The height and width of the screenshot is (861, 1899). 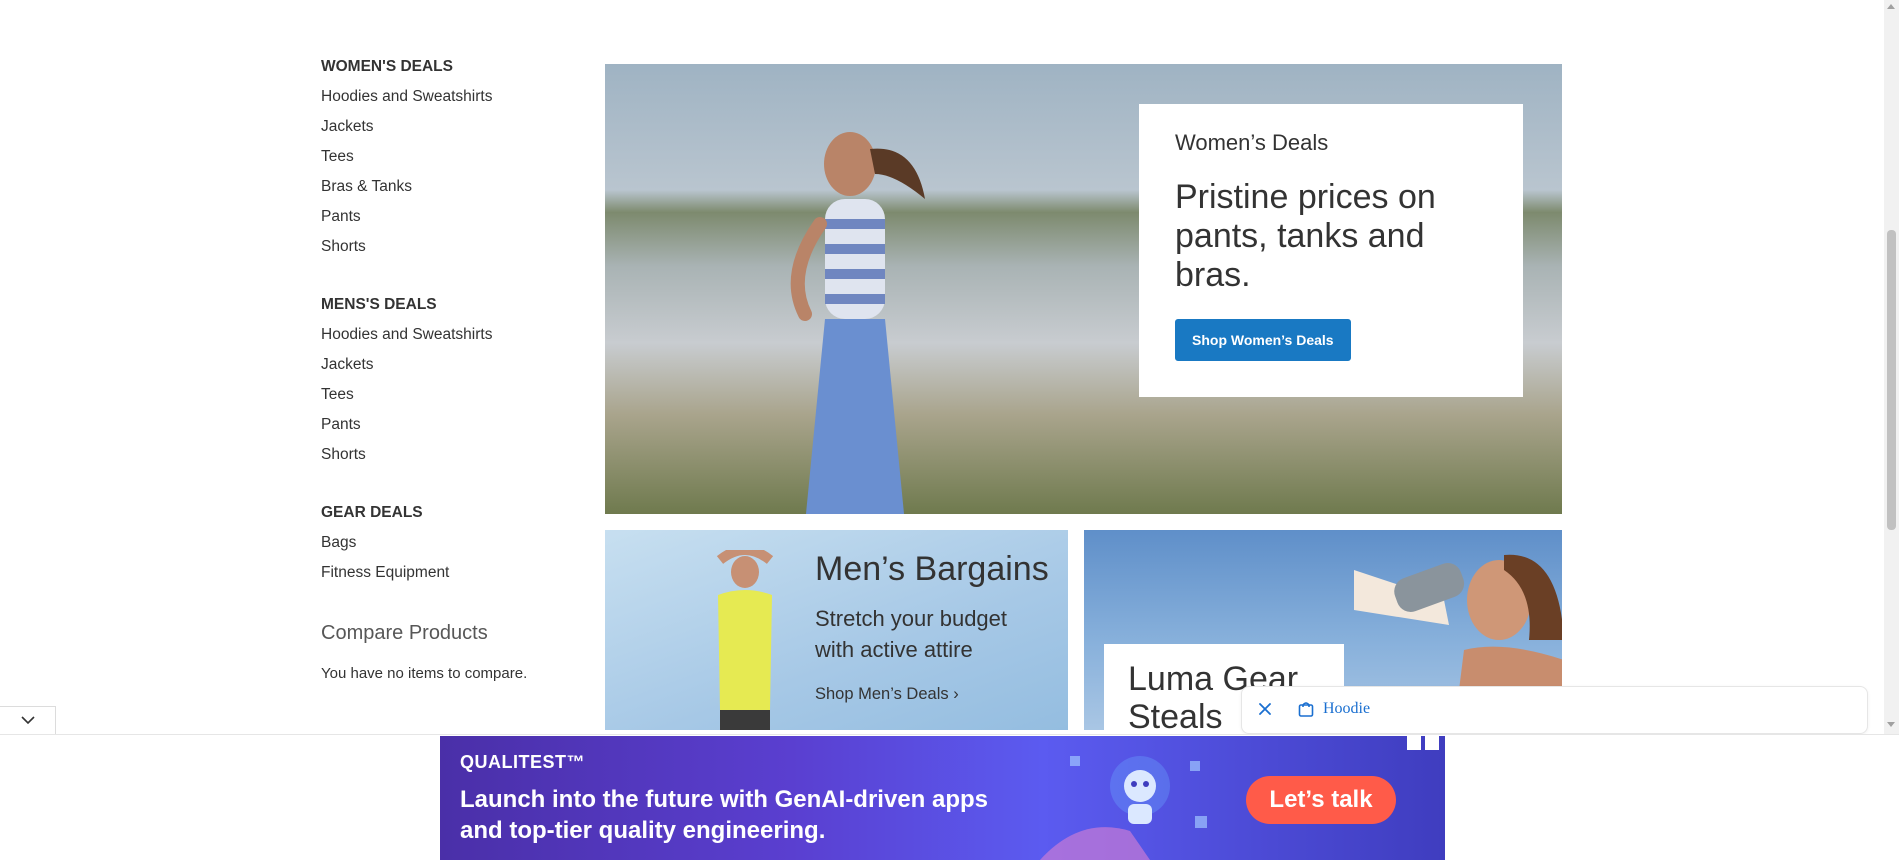 I want to click on mens-jackets-link: Jackets, so click(x=451, y=371).